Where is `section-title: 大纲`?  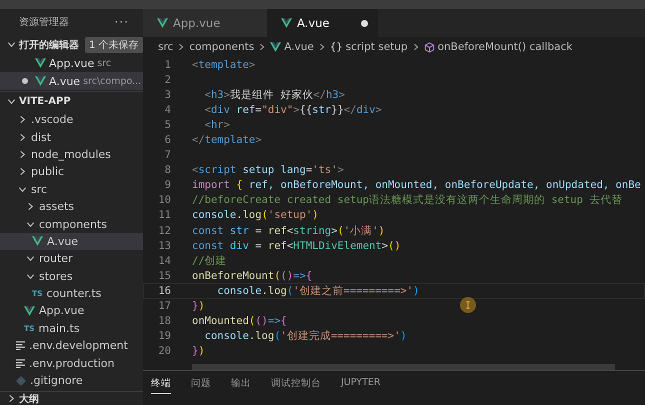 section-title: 大纲 is located at coordinates (29, 398).